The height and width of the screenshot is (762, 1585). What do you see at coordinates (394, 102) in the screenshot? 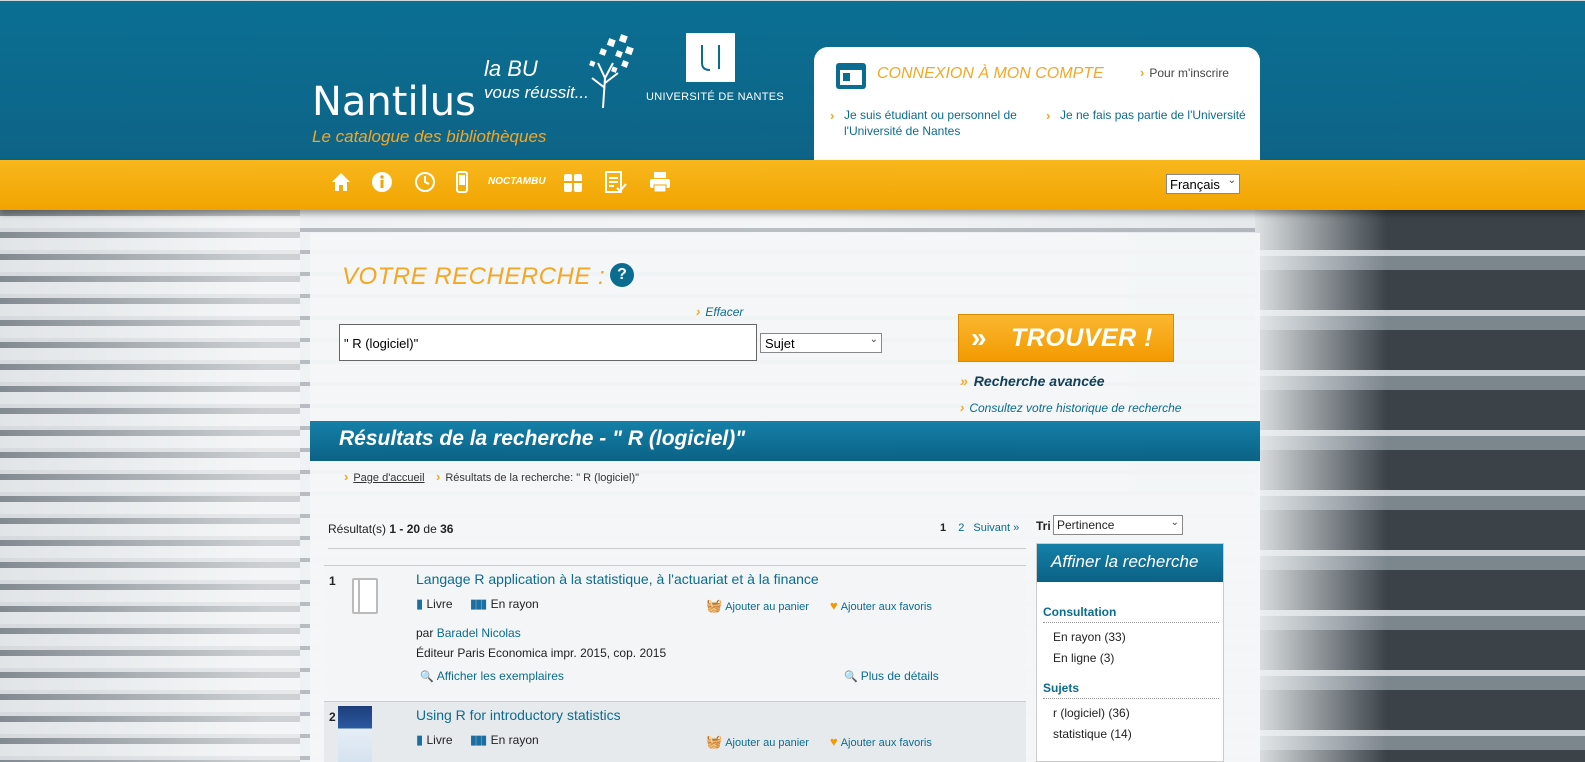
I see `brand-title: Nantilus` at bounding box center [394, 102].